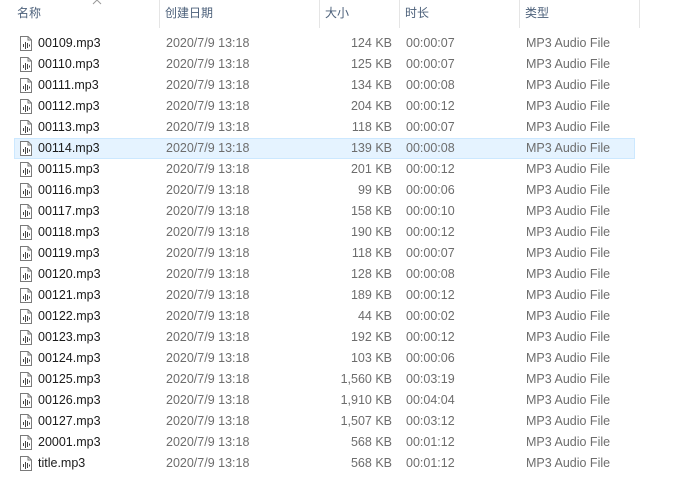 Image resolution: width=695 pixels, height=485 pixels. I want to click on file-size: 124 KB, so click(371, 43).